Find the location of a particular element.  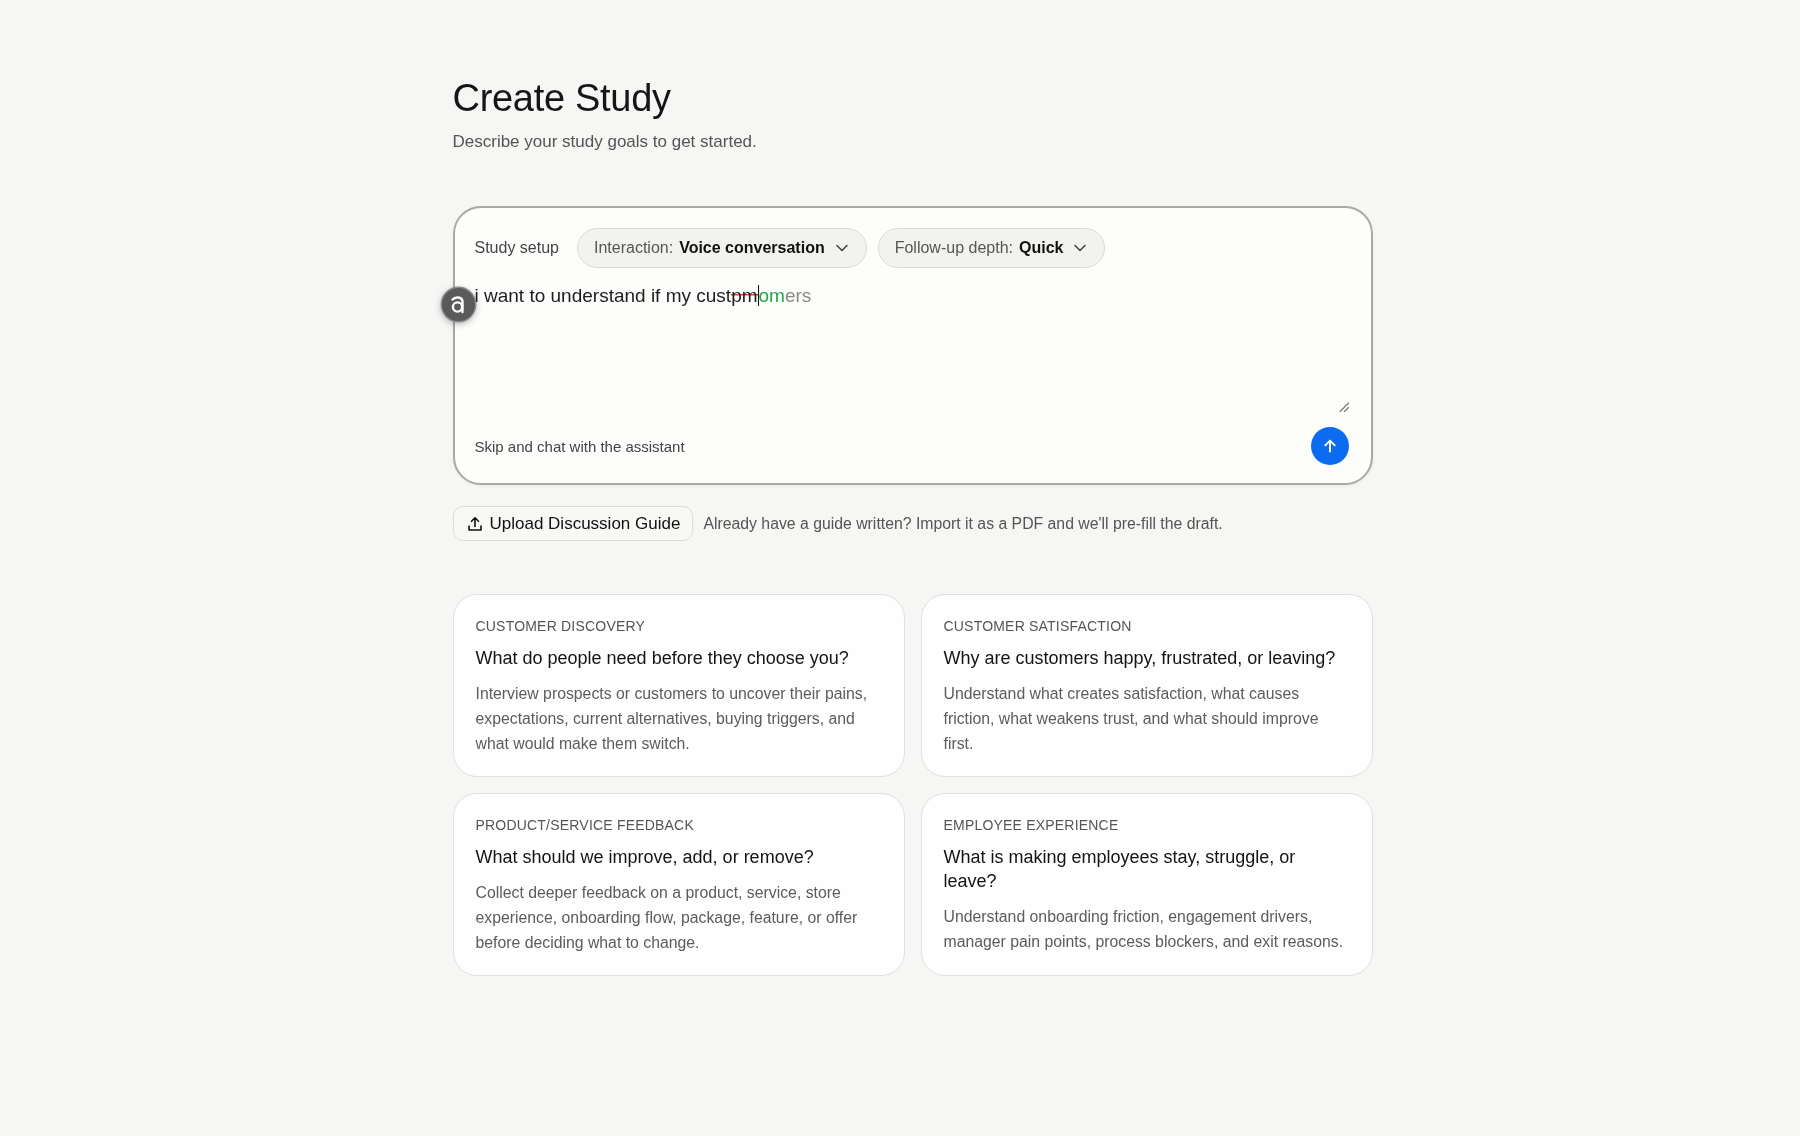

assistant-badge-icon is located at coordinates (458, 304).